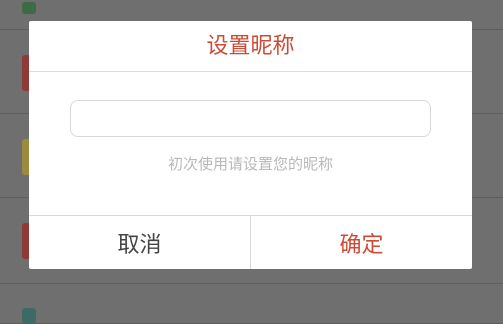 This screenshot has width=503, height=324. I want to click on background-list-item, so click(251, 304).